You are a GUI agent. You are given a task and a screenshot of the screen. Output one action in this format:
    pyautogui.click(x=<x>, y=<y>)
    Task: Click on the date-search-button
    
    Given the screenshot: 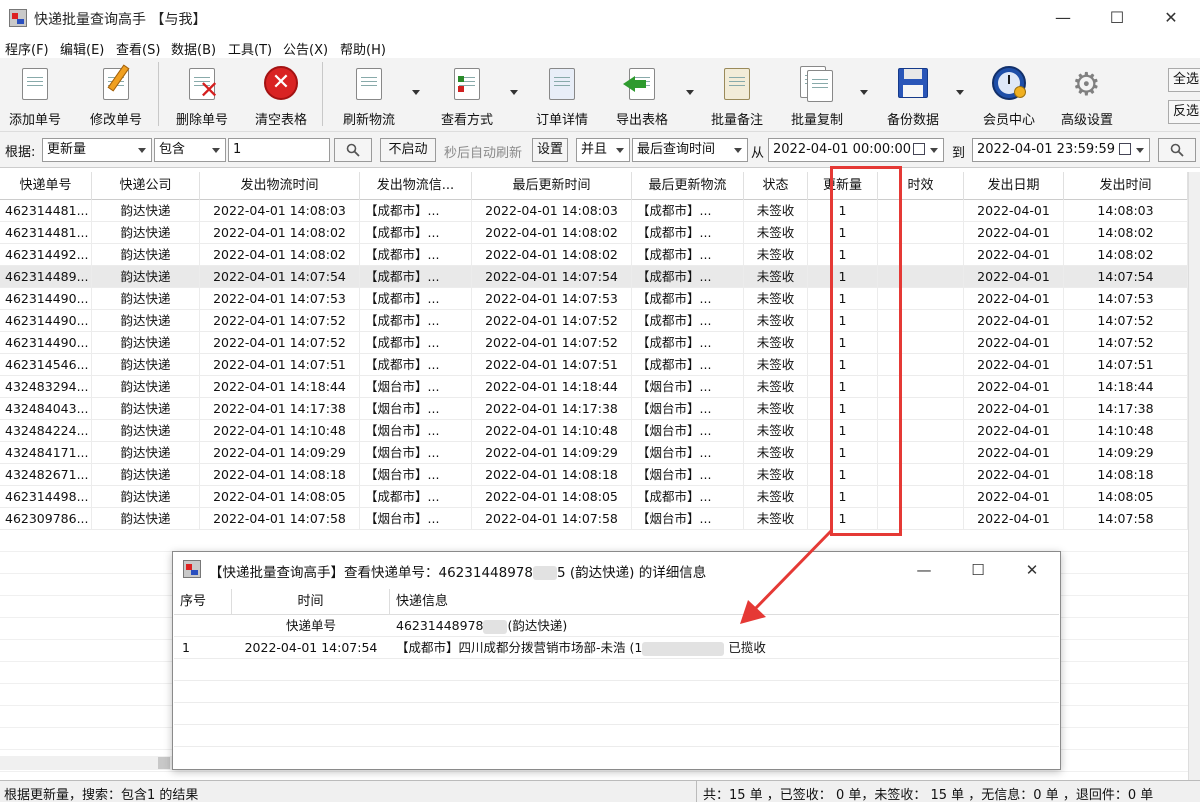 What is the action you would take?
    pyautogui.click(x=1177, y=150)
    